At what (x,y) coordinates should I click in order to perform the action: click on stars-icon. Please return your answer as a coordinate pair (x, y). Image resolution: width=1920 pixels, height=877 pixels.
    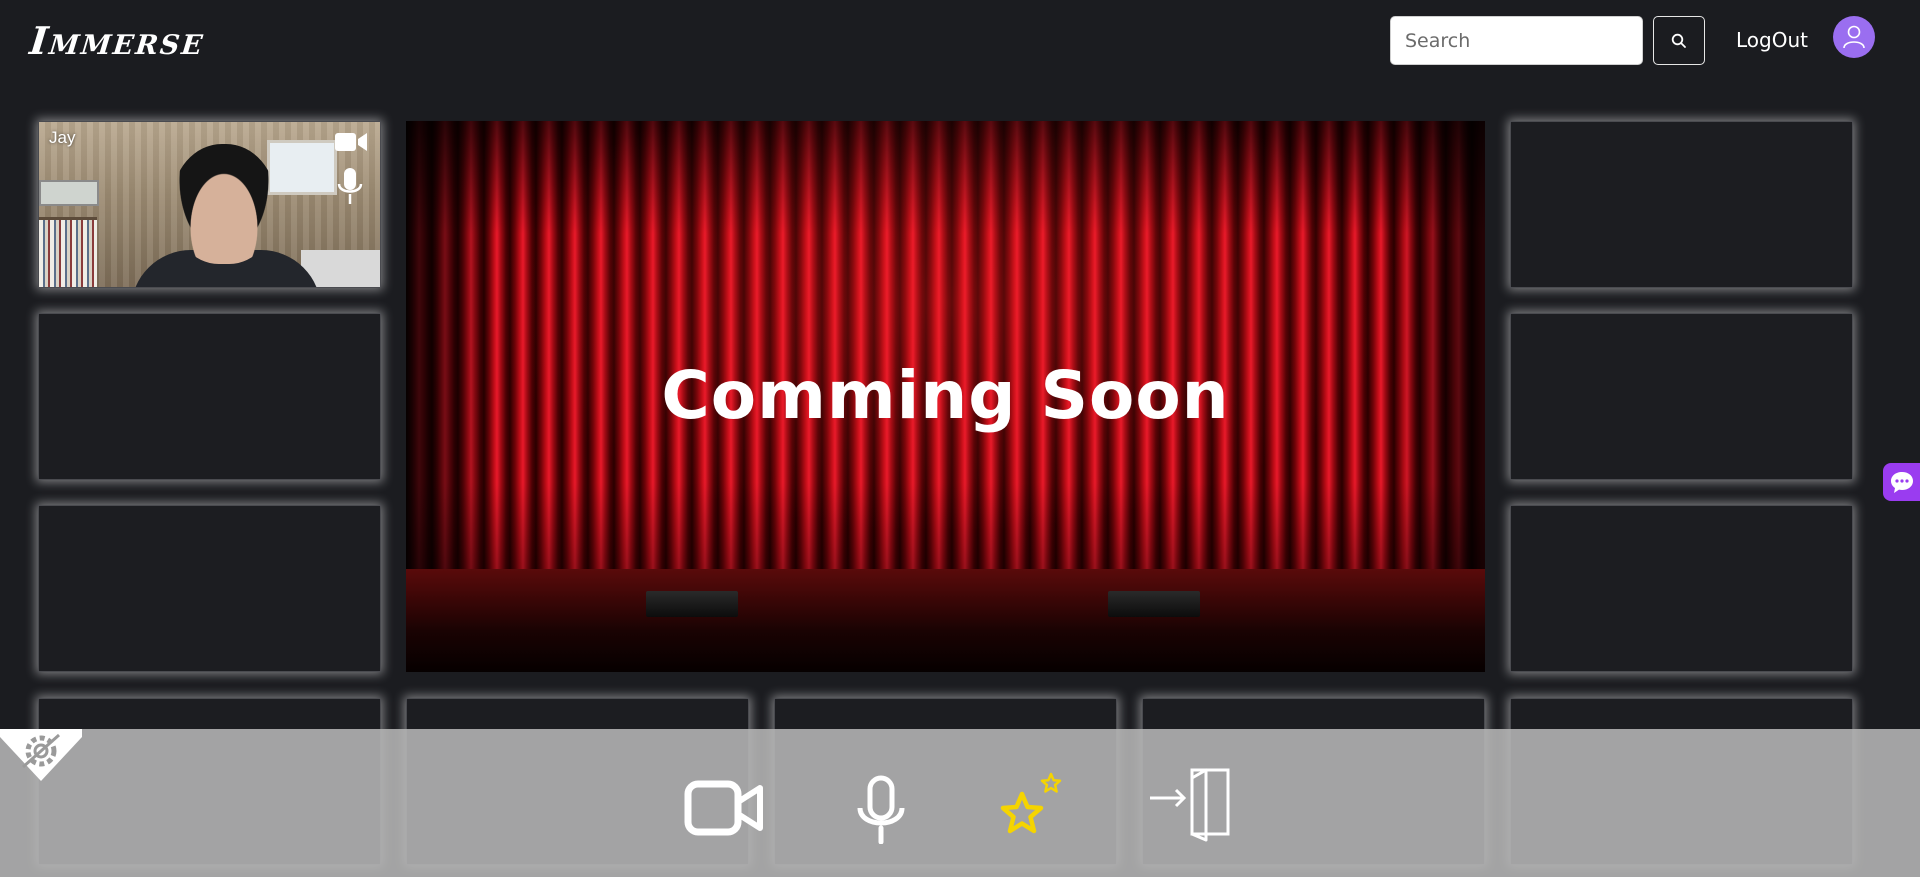
    Looking at the image, I should click on (1031, 803).